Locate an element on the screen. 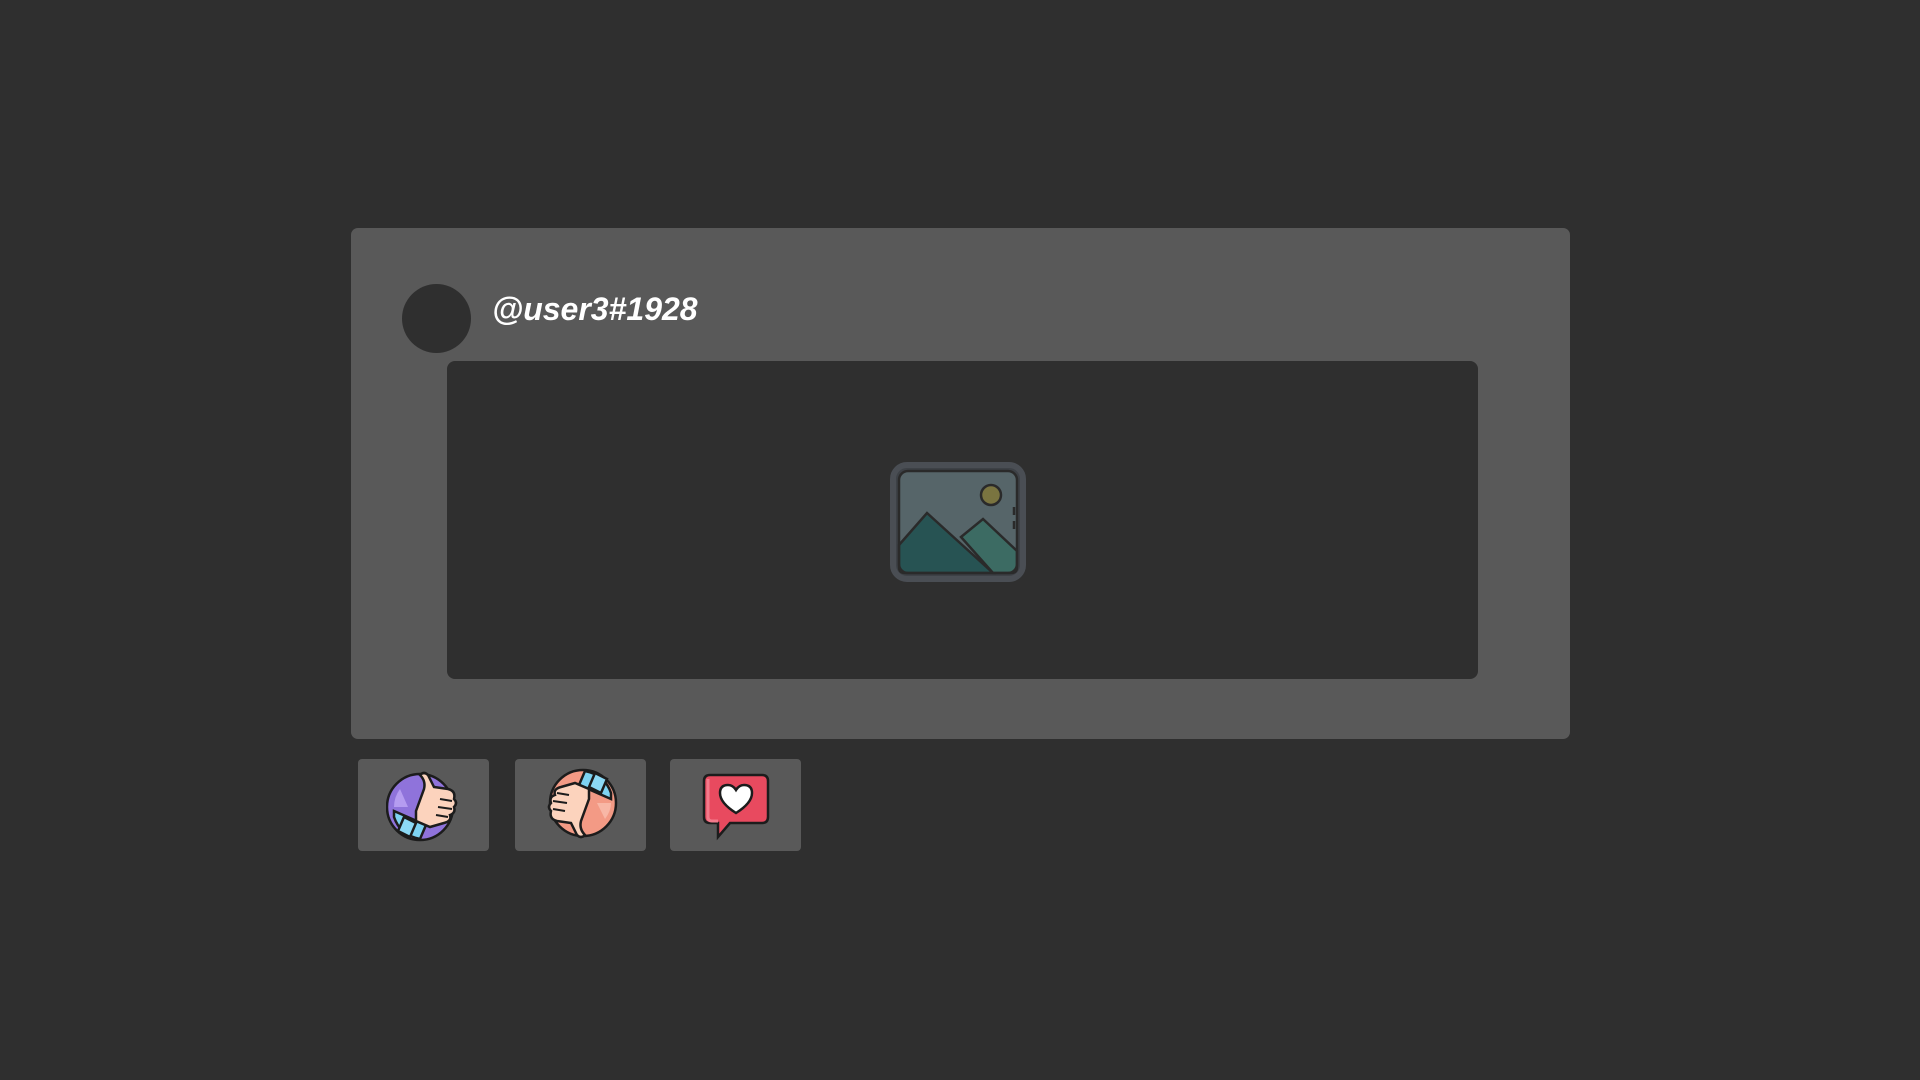 This screenshot has width=1920, height=1080. dislike-button is located at coordinates (580, 805).